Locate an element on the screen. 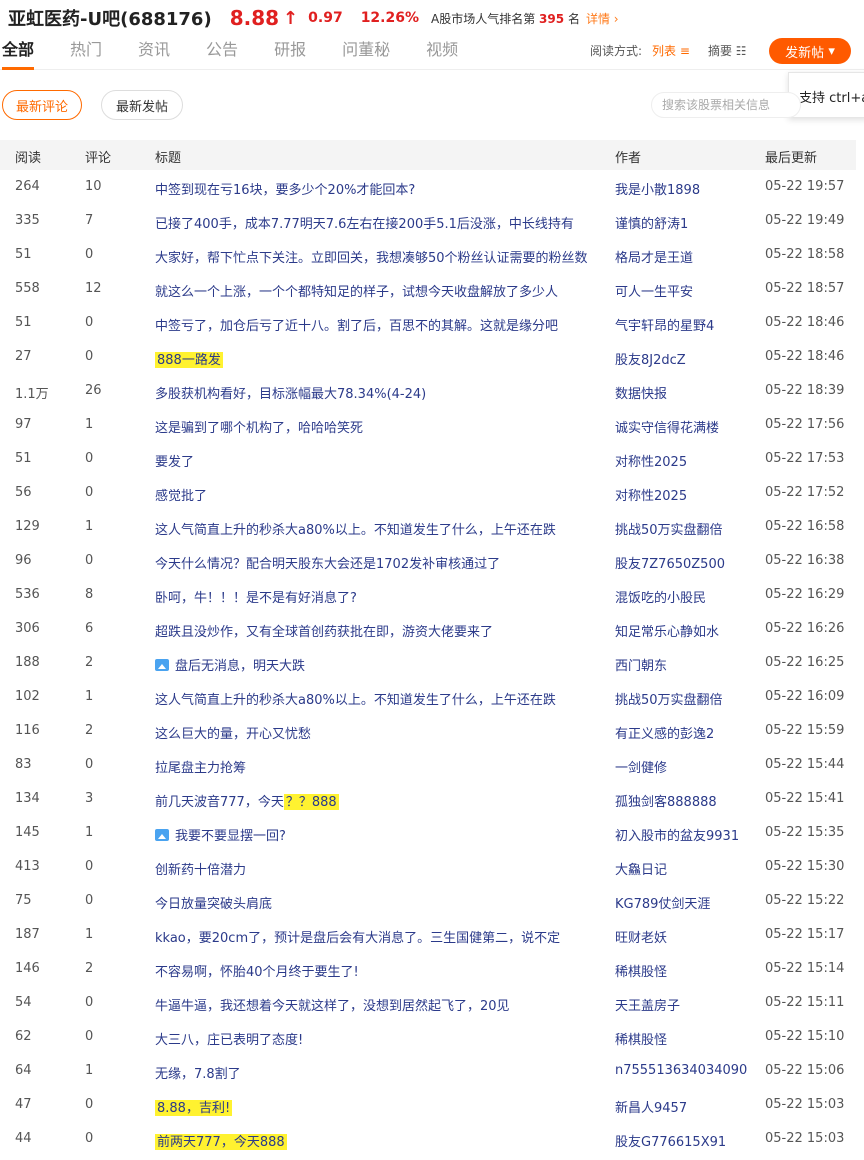 The width and height of the screenshot is (864, 1160). post-title-link: kkao，要20cm了，预计是盘后会有大消息了。三生国健第二，说不定 is located at coordinates (372, 936).